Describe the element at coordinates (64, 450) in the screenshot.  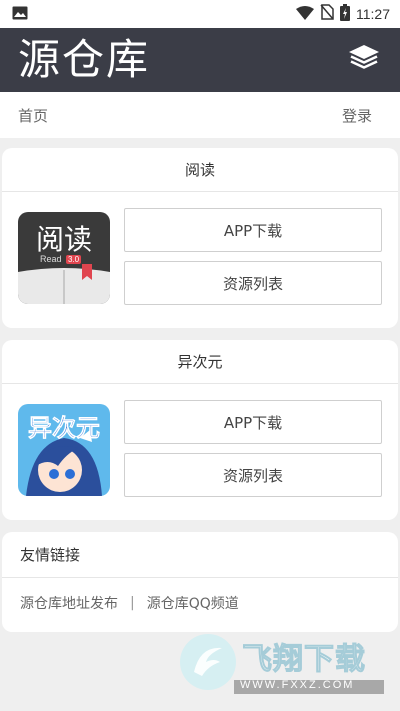
I see `yiciyuan-app-icon: 异次元` at that location.